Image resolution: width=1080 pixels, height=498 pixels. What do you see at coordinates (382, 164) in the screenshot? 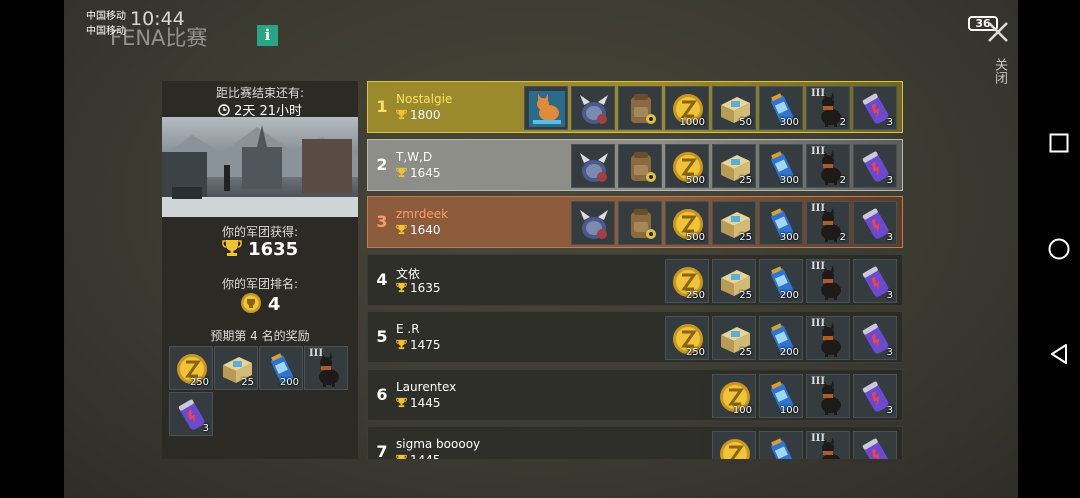
I see `rank-number: 2` at bounding box center [382, 164].